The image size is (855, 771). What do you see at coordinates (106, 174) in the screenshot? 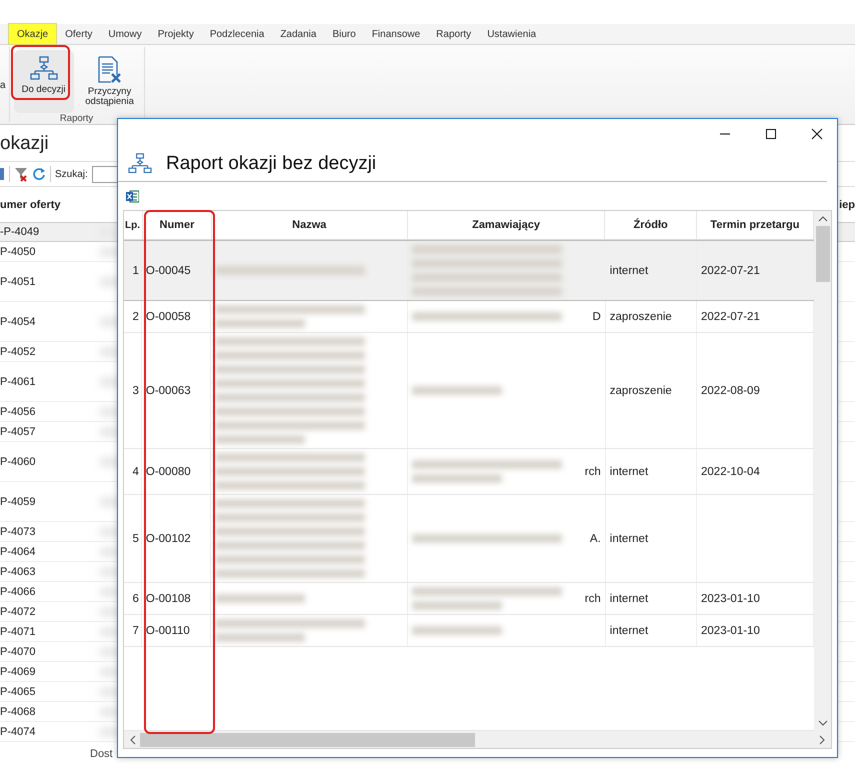
I see `search-field` at bounding box center [106, 174].